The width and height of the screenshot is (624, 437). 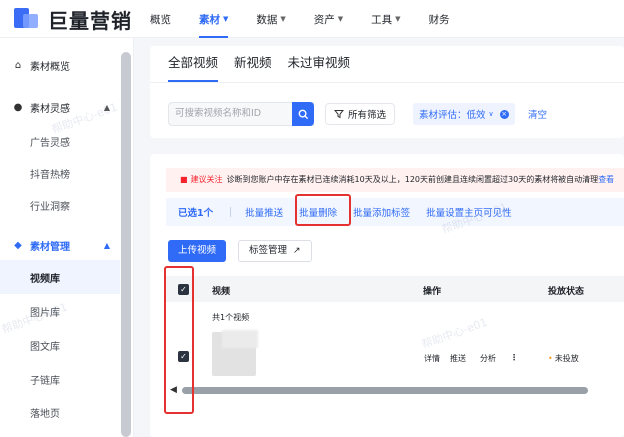 I want to click on video-thumbnail-blur, so click(x=240, y=339).